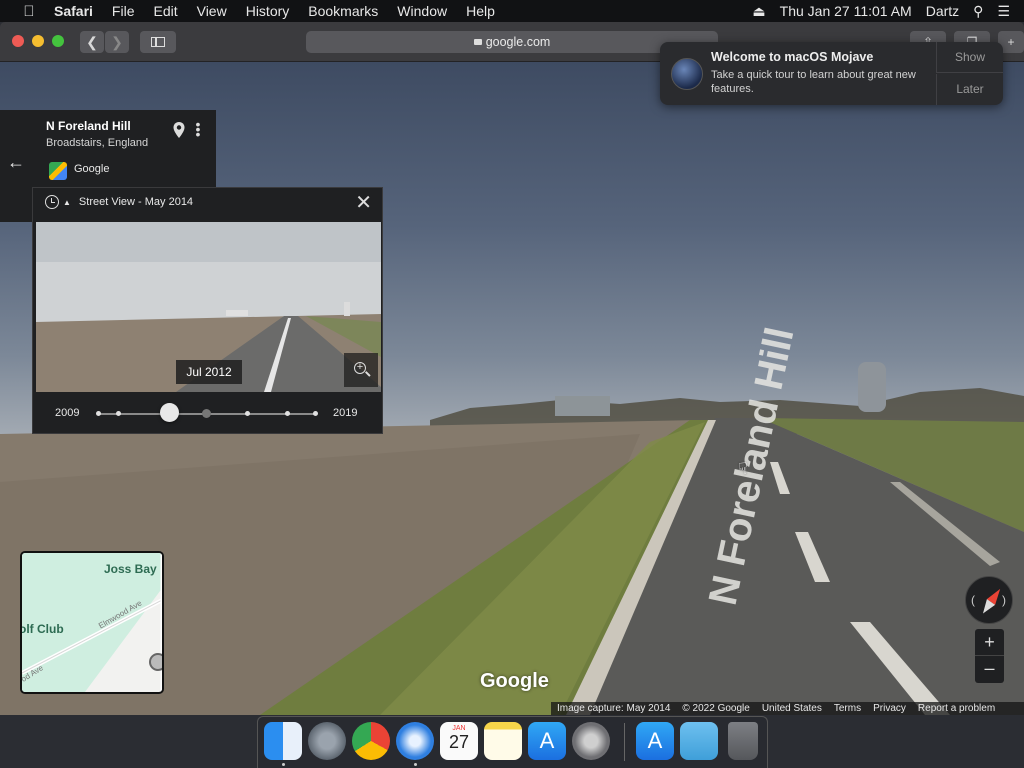 This screenshot has width=1024, height=768. I want to click on chrome-icon, so click(371, 741).